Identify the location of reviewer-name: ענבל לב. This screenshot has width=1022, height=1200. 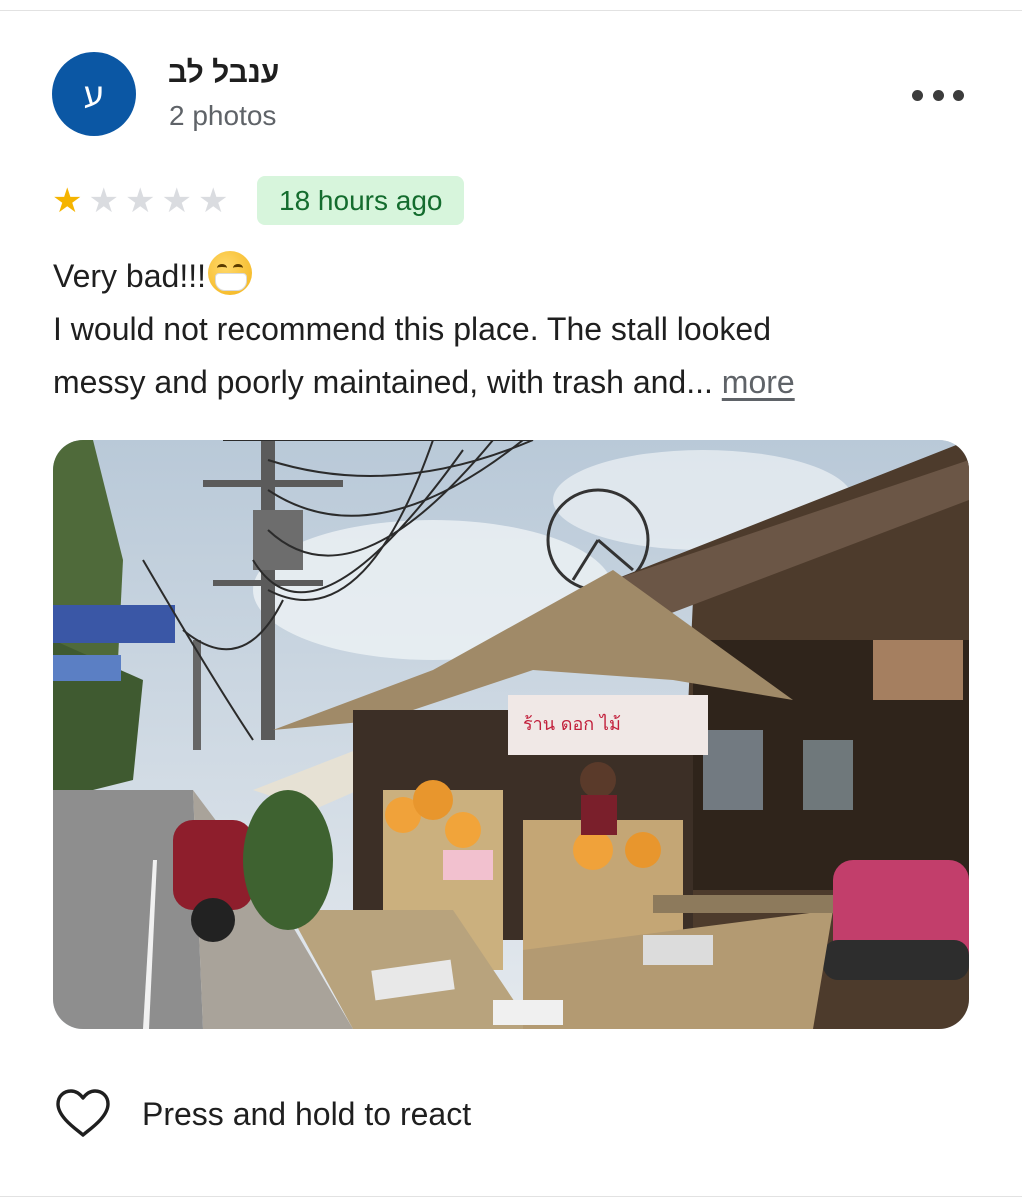
(223, 73).